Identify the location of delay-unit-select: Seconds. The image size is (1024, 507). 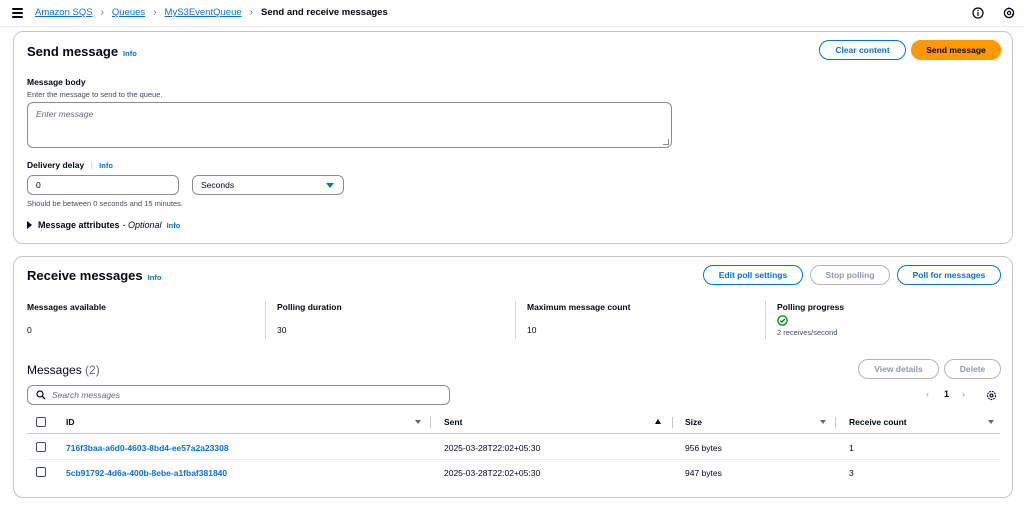
(268, 185).